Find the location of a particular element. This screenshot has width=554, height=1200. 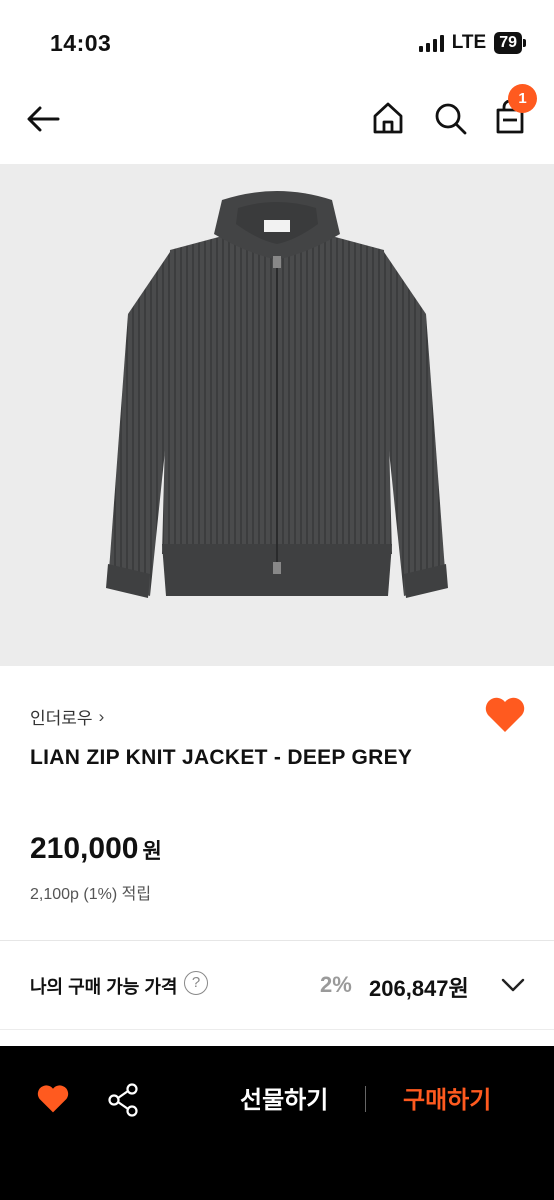

chevron-right-icon: › is located at coordinates (101, 716).